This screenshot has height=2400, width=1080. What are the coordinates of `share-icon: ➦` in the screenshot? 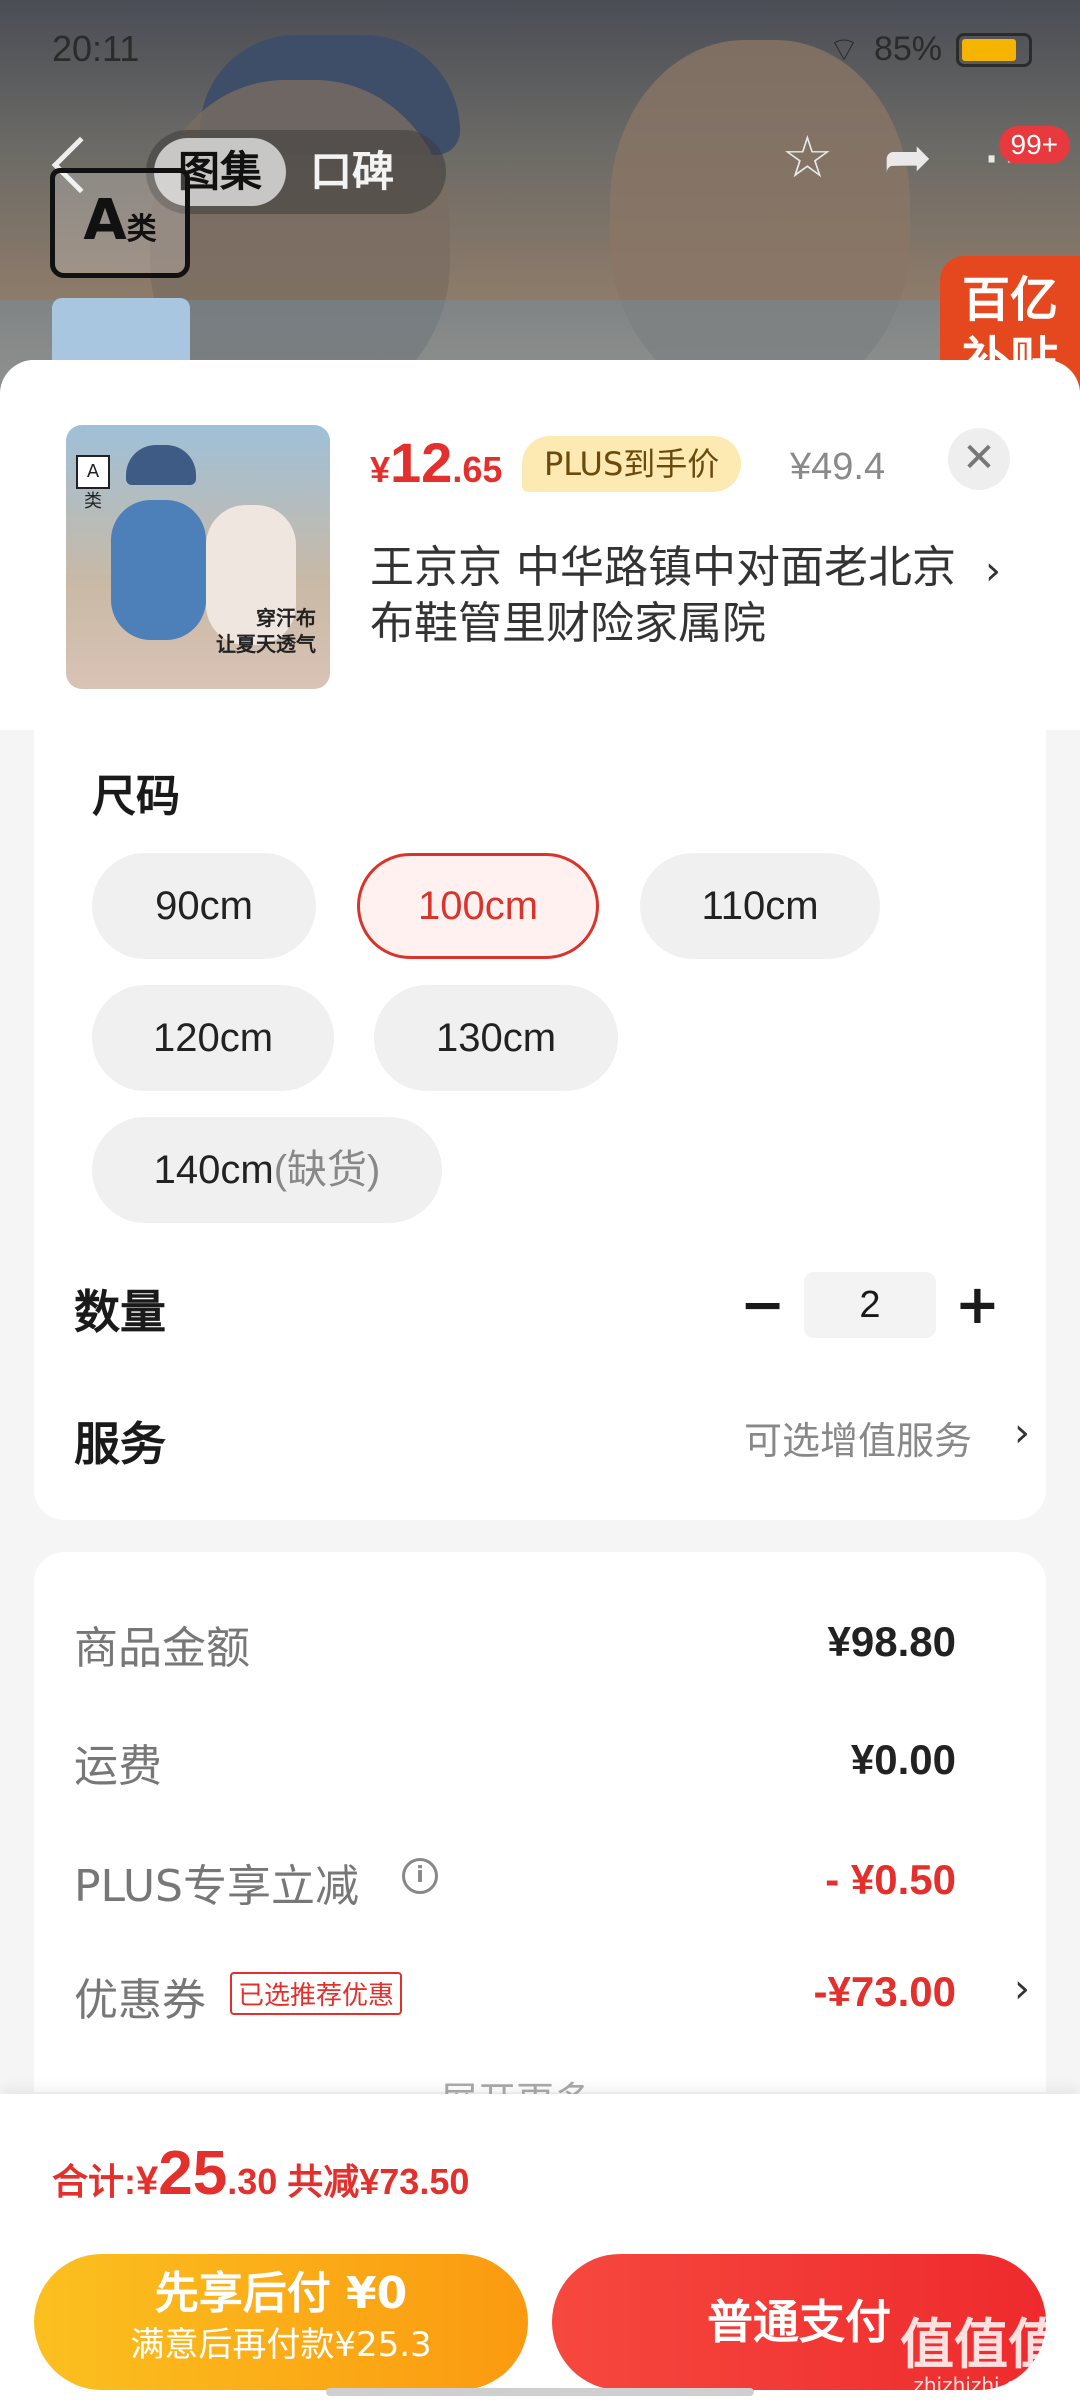 It's located at (907, 157).